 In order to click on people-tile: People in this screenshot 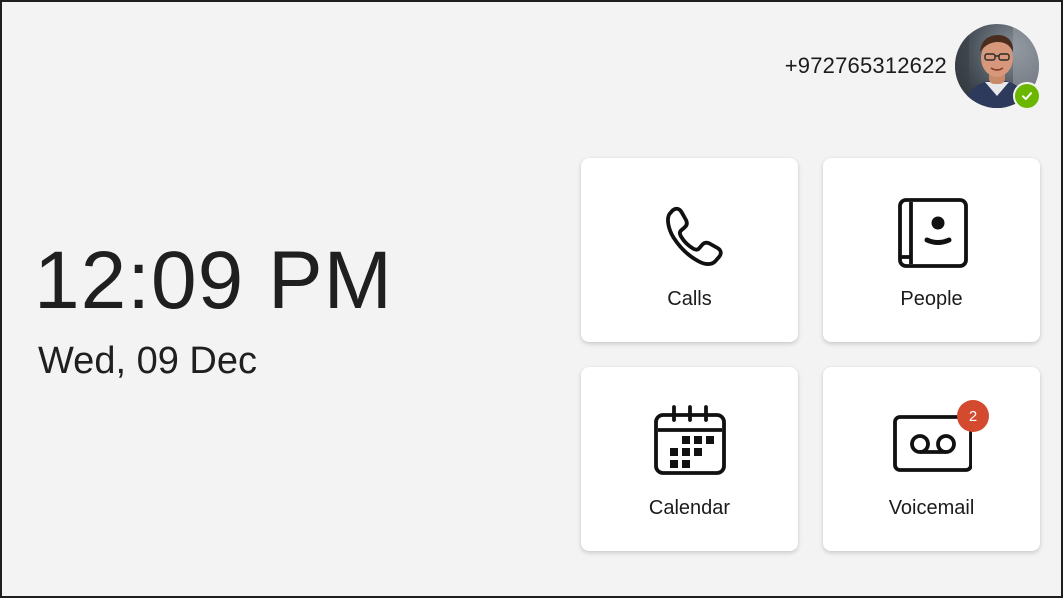, I will do `click(931, 250)`.